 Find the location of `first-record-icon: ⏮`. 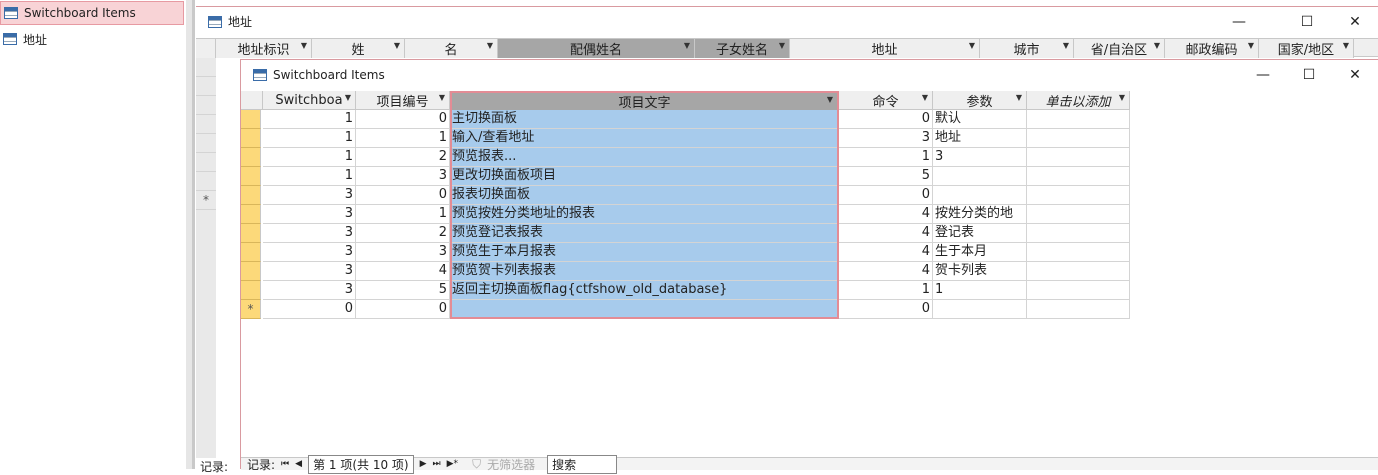

first-record-icon: ⏮ is located at coordinates (285, 464).